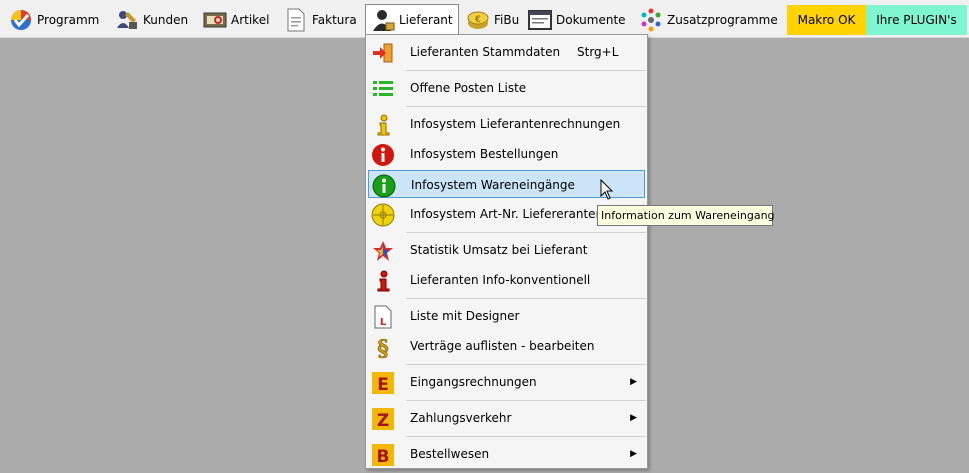  Describe the element at coordinates (468, 88) in the screenshot. I see `menu-item-label: Offene Posten Liste` at that location.